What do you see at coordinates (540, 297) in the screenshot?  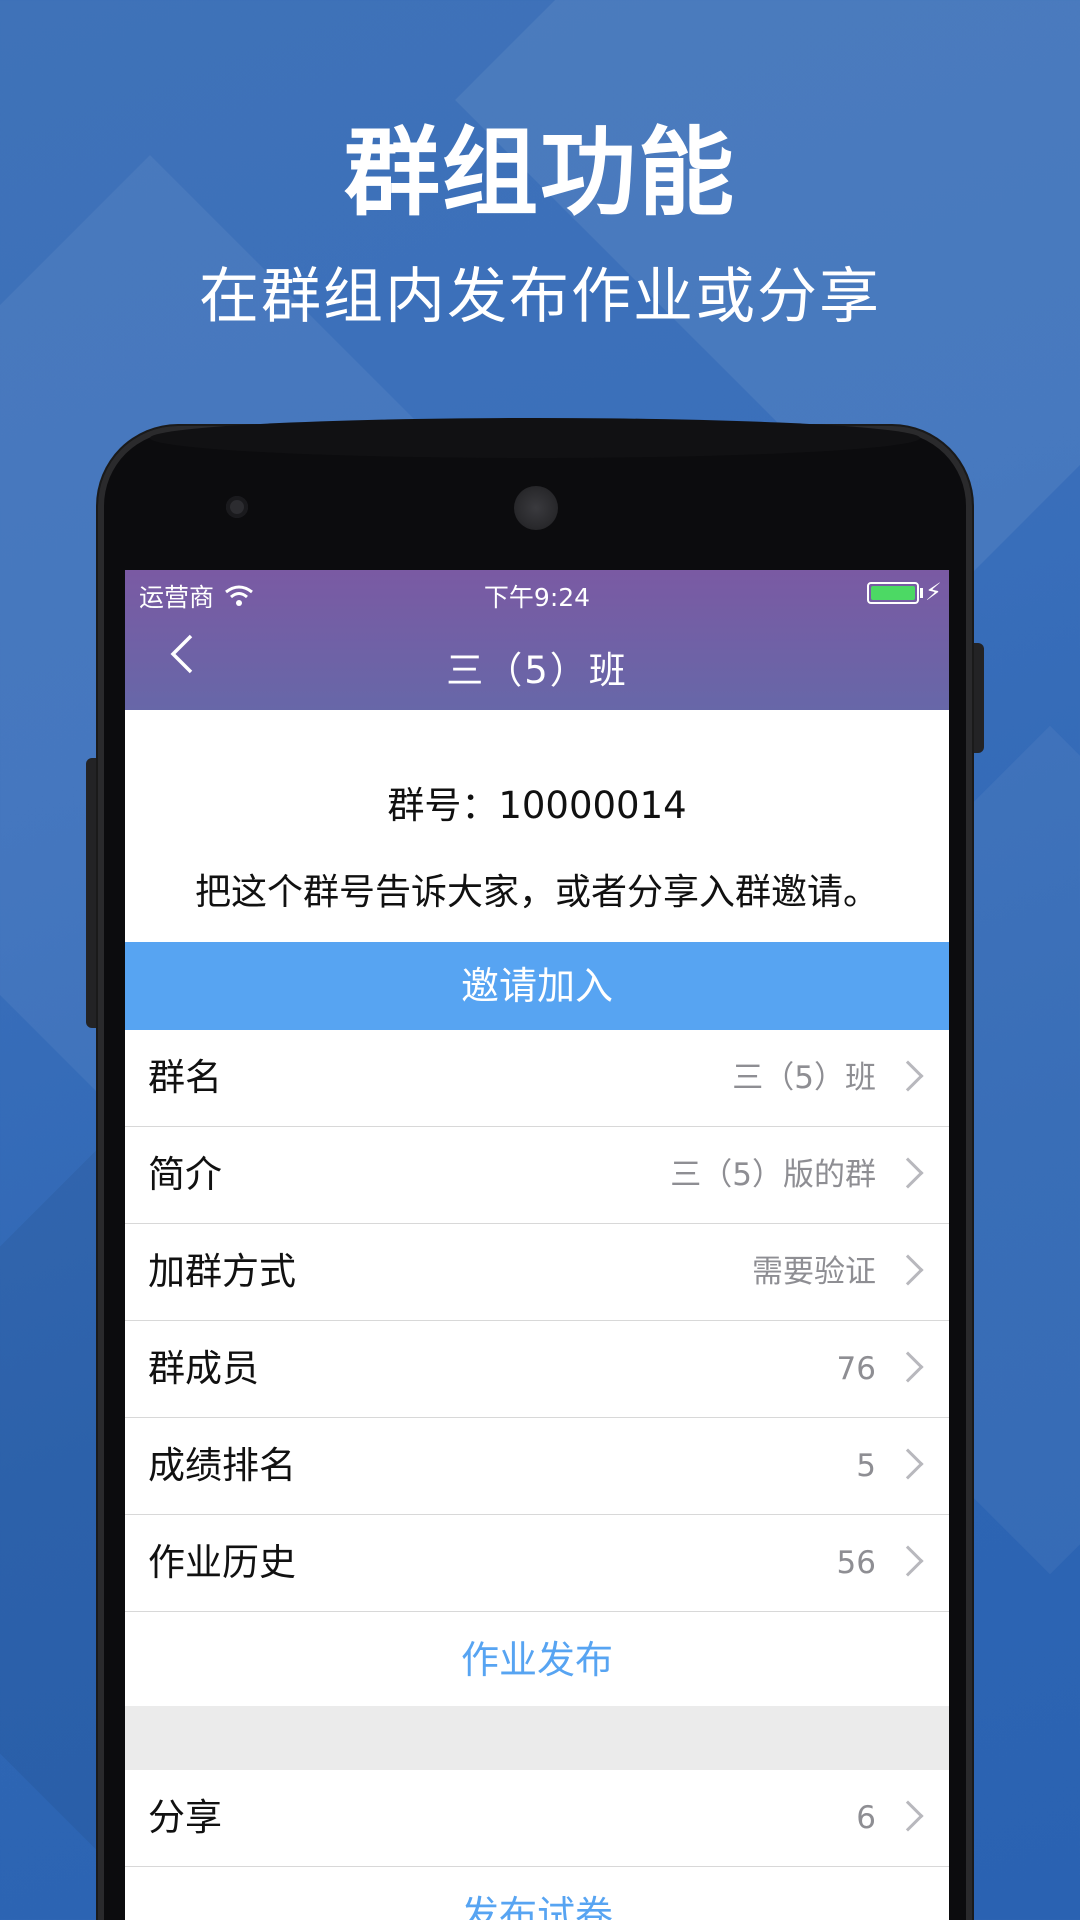 I see `promo-subtitle: 在群组内发布作业或分享` at bounding box center [540, 297].